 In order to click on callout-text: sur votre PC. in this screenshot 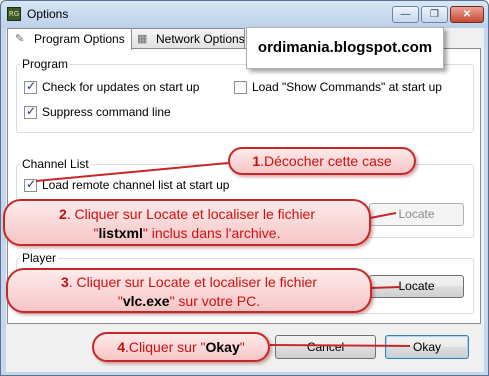, I will do `click(217, 301)`.